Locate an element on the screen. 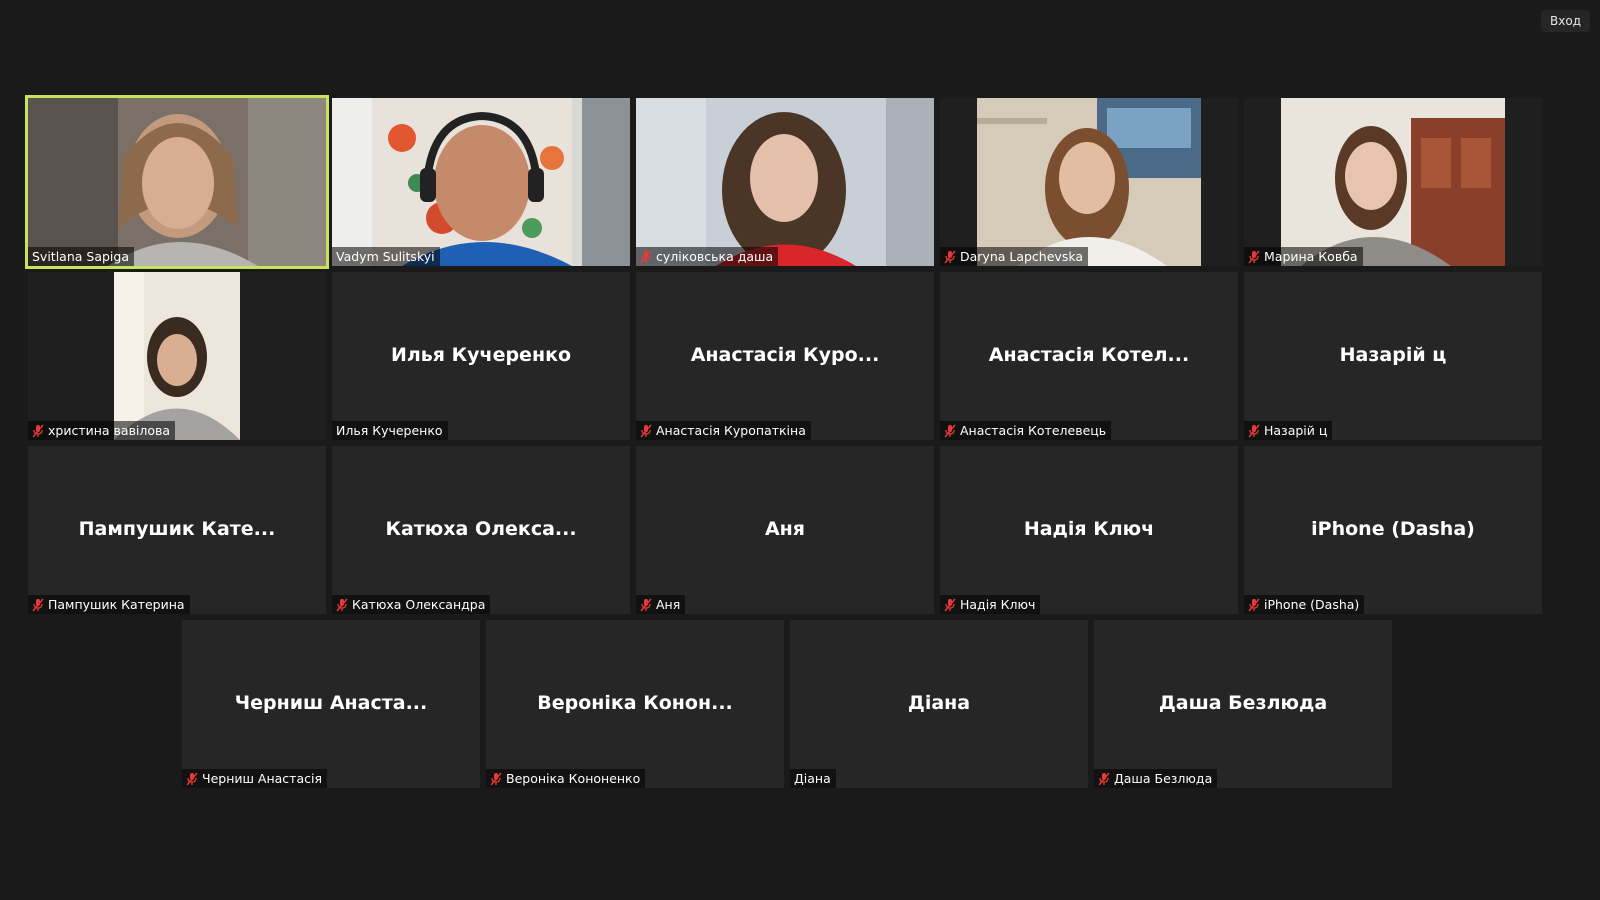  participant-name: Надія Ключ is located at coordinates (998, 604).